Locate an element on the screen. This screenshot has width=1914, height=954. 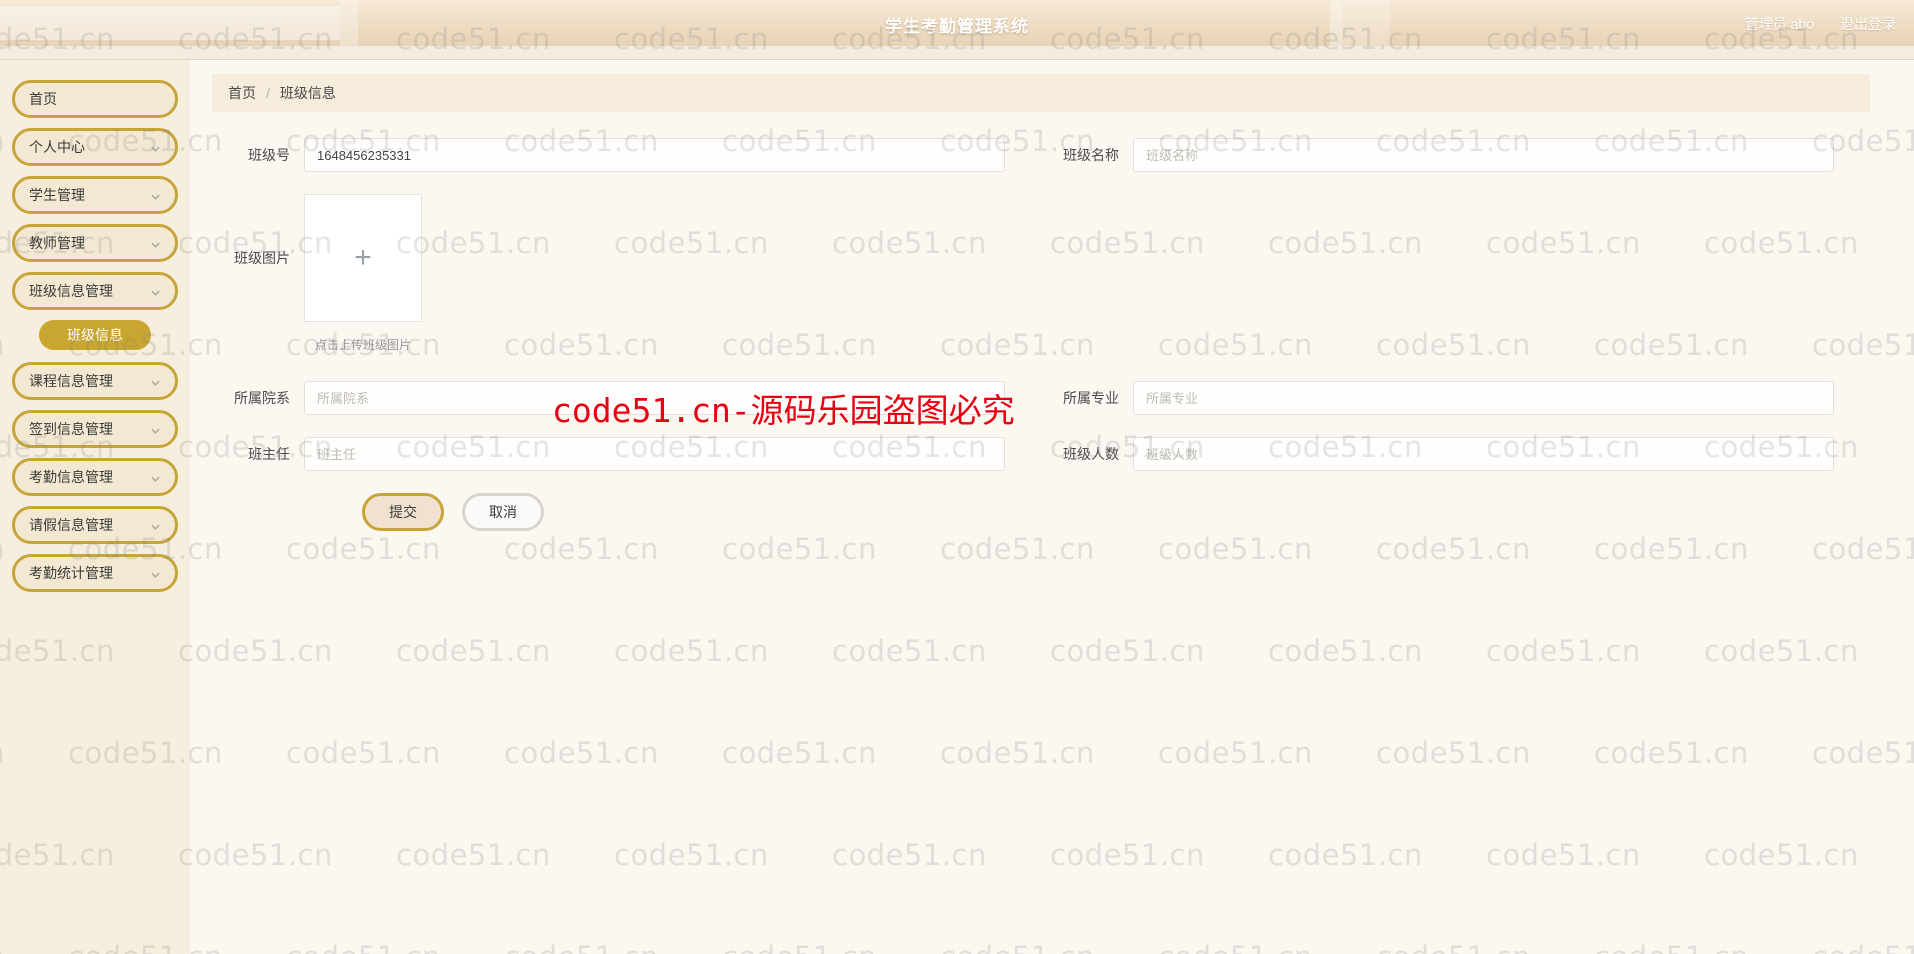
sidebar-item-label: 班级信息管理 is located at coordinates (71, 291).